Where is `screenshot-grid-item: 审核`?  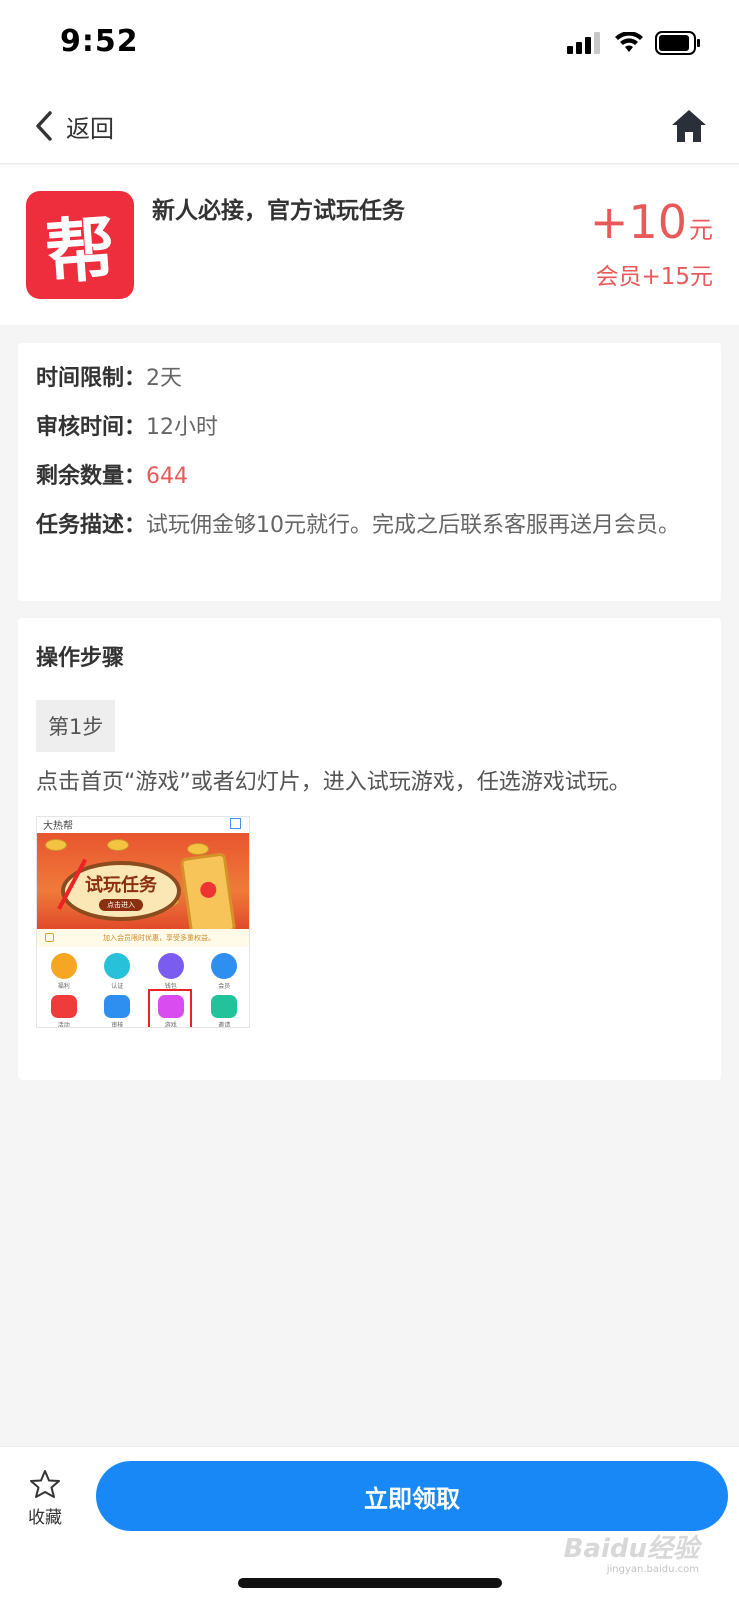 screenshot-grid-item: 审核 is located at coordinates (118, 1009).